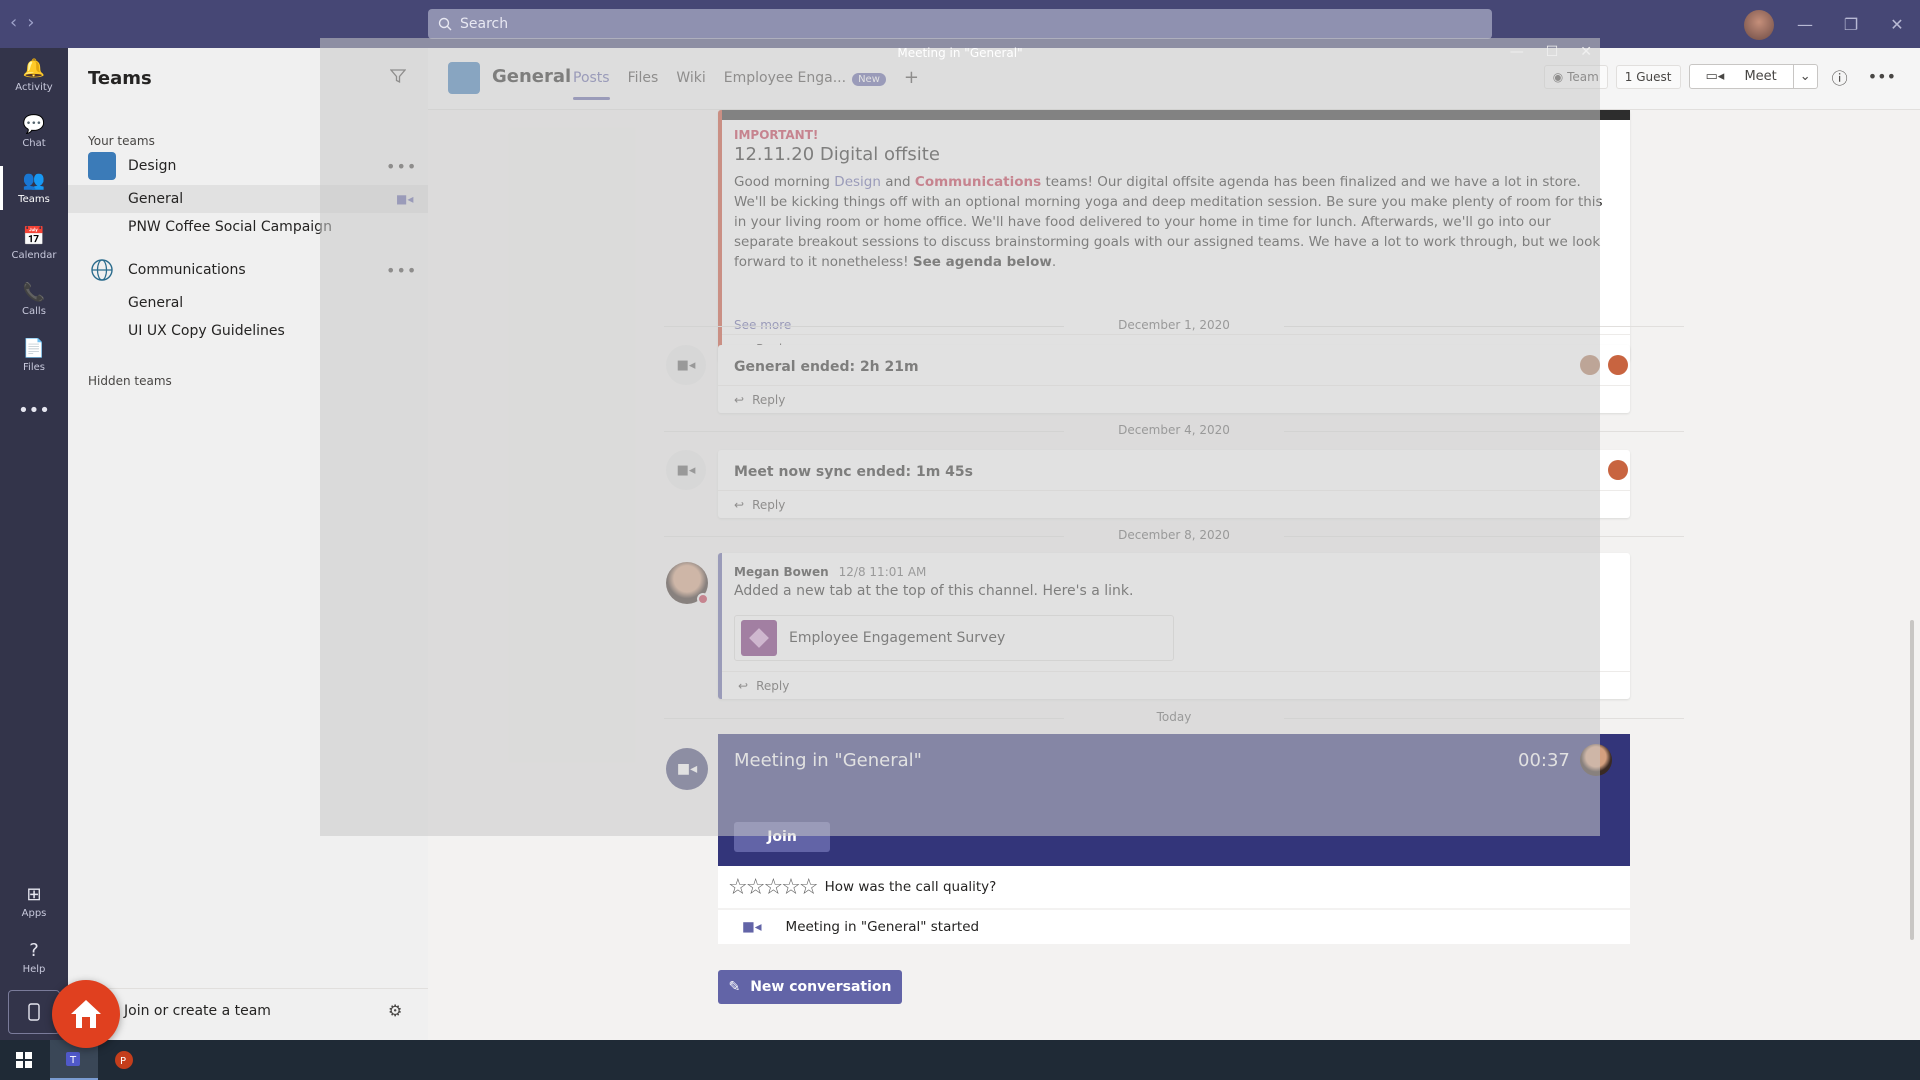  I want to click on tab-link-card: Employee Engagement Survey, so click(954, 638).